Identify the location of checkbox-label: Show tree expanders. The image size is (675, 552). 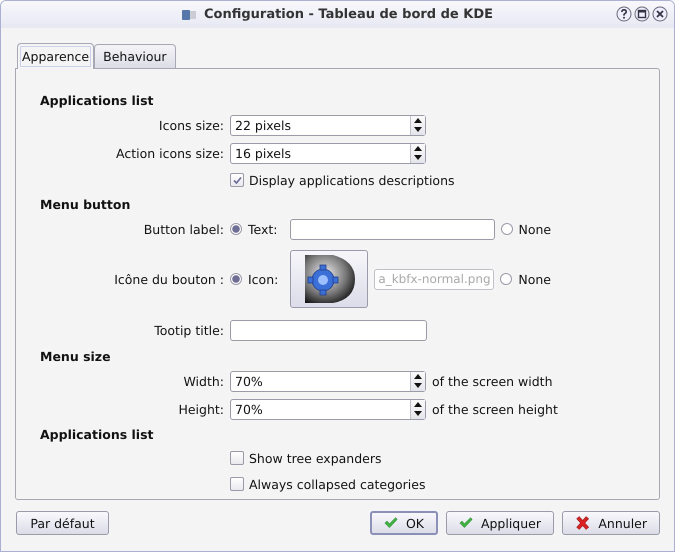
(315, 458).